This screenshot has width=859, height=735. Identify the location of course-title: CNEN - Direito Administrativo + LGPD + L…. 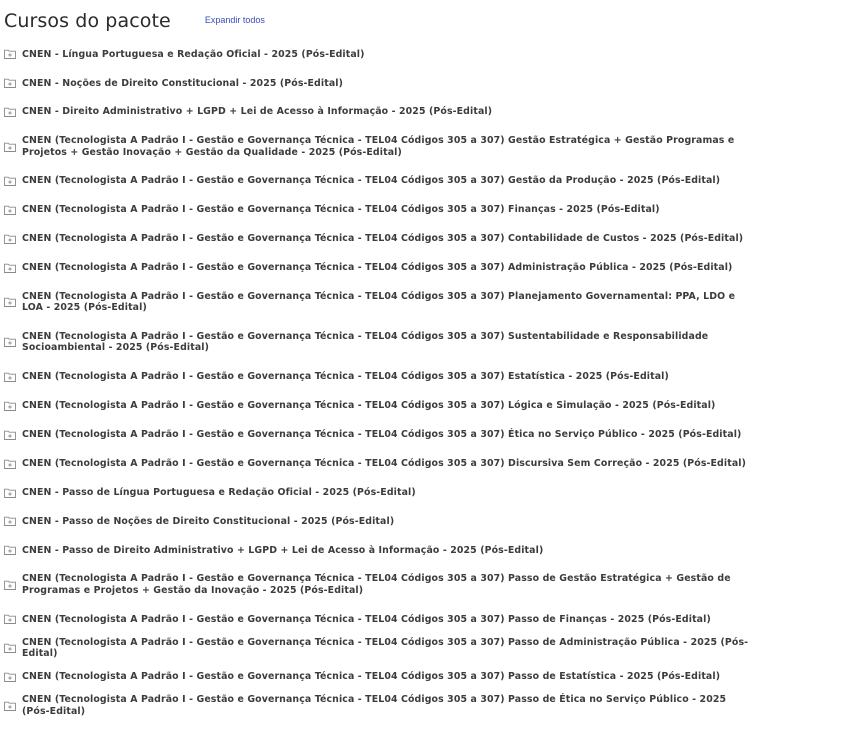
(257, 112).